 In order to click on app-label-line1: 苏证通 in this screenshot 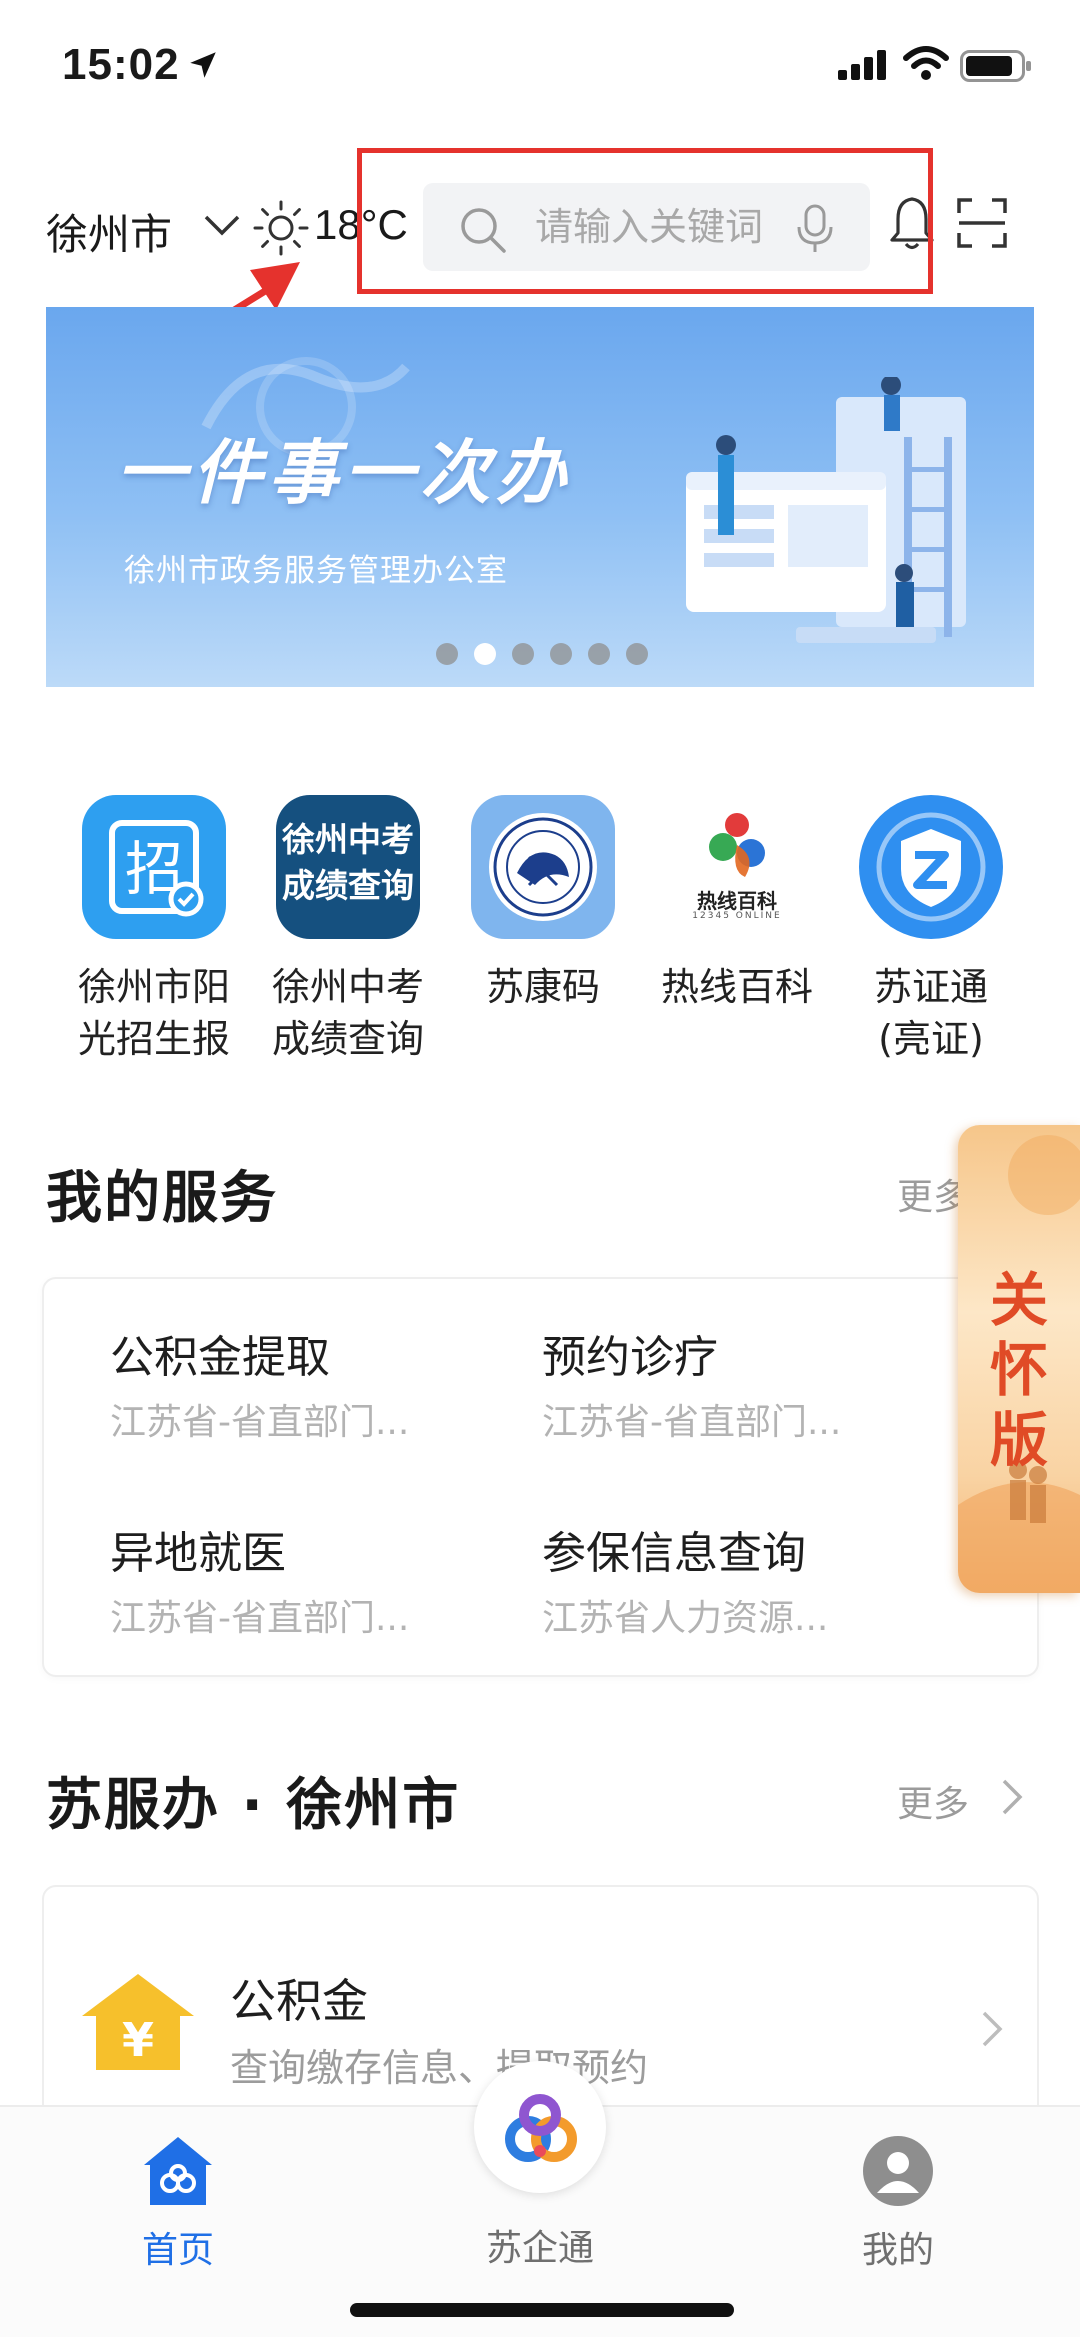, I will do `click(930, 987)`.